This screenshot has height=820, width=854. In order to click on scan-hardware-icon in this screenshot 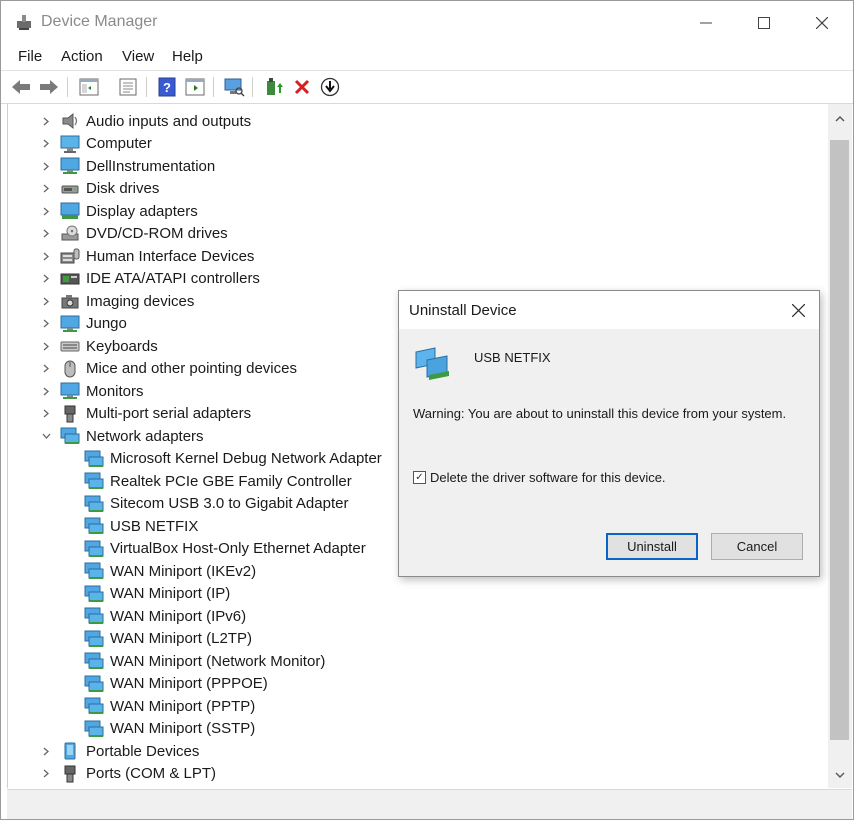, I will do `click(234, 87)`.